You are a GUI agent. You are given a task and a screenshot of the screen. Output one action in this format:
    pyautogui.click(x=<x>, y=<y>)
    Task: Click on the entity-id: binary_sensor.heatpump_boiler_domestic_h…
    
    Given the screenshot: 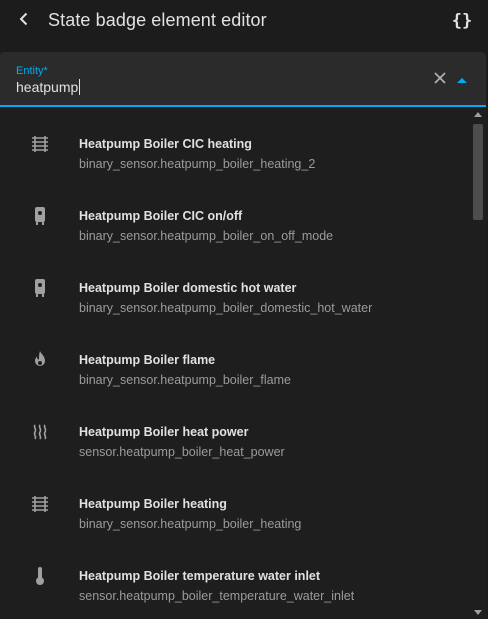 What is the action you would take?
    pyautogui.click(x=226, y=308)
    